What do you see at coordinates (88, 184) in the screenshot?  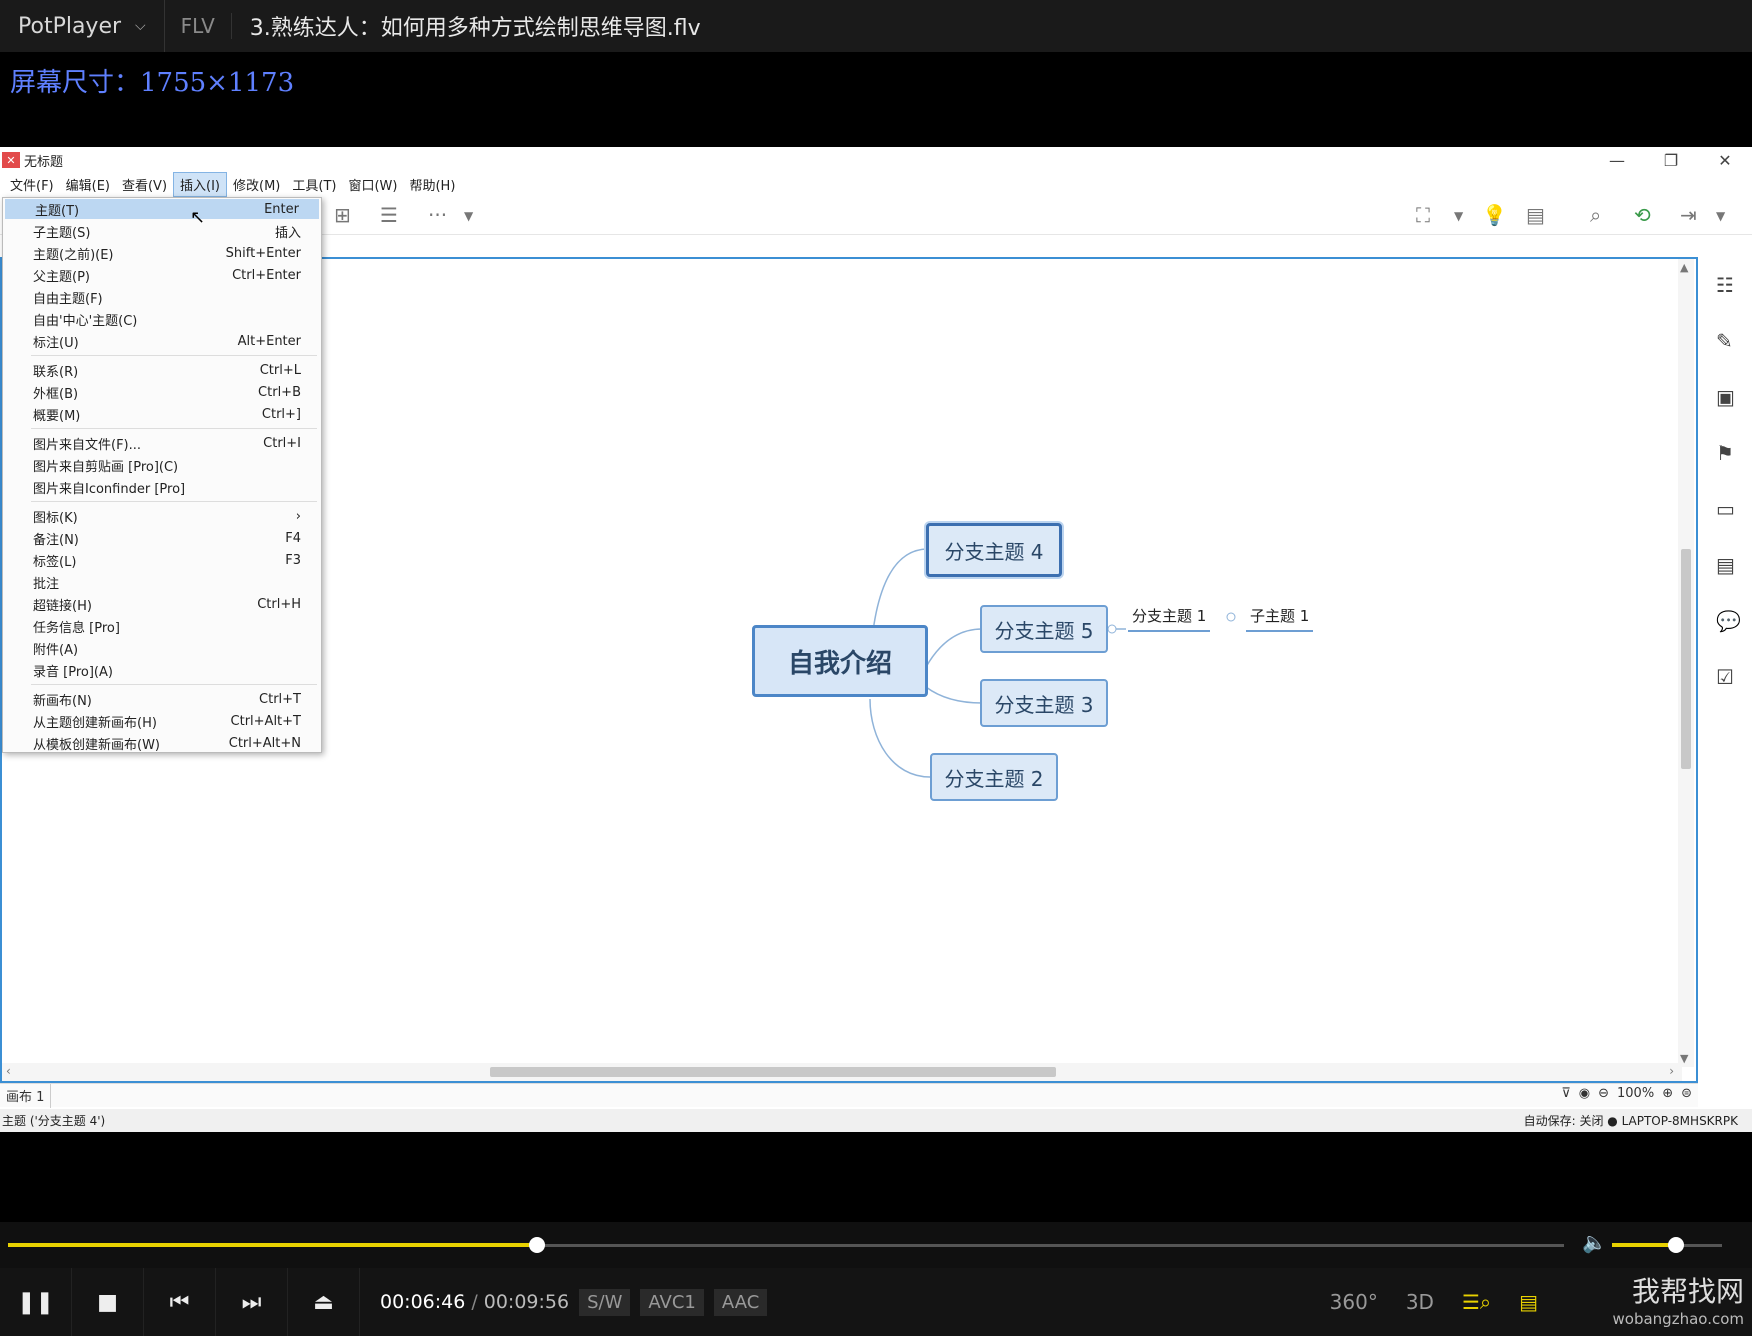 I see `menu-item-1: 编辑(E)` at bounding box center [88, 184].